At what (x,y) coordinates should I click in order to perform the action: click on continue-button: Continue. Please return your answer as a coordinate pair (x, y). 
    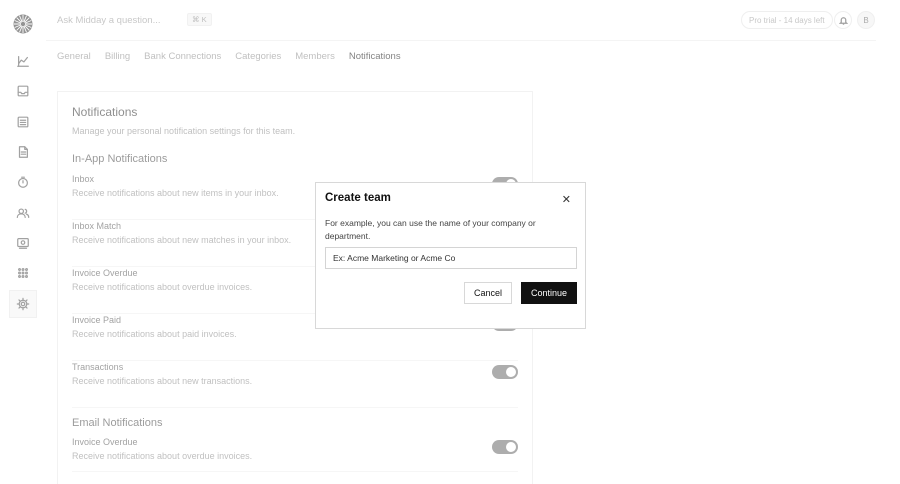
    Looking at the image, I should click on (549, 293).